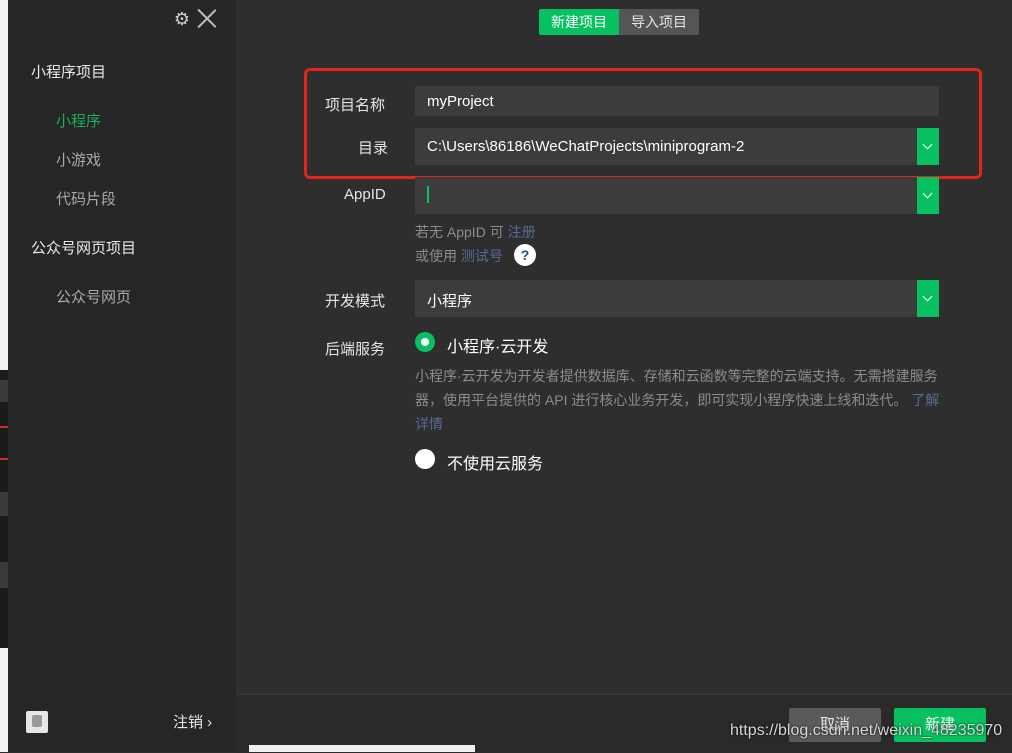 The image size is (1012, 753). Describe the element at coordinates (78, 120) in the screenshot. I see `sidebar-item-miniprogram: 小程序` at that location.